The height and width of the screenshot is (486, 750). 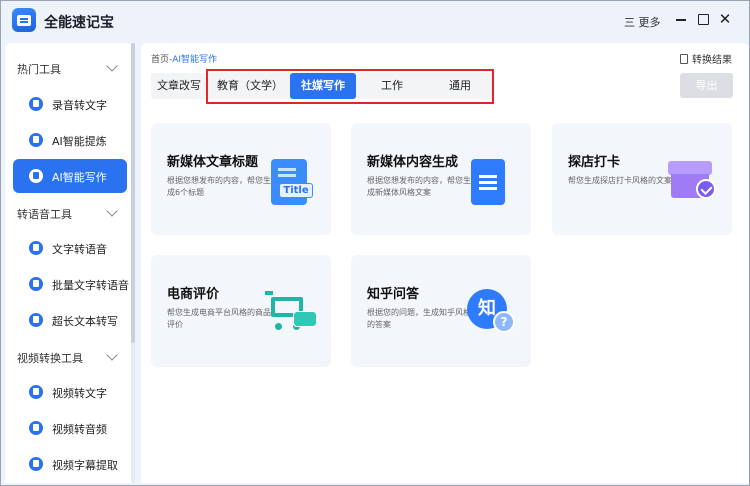 I want to click on card-zhihu-qa: 知乎问答 根据您的问题，生成知乎风格的答案 知 ?, so click(x=441, y=311).